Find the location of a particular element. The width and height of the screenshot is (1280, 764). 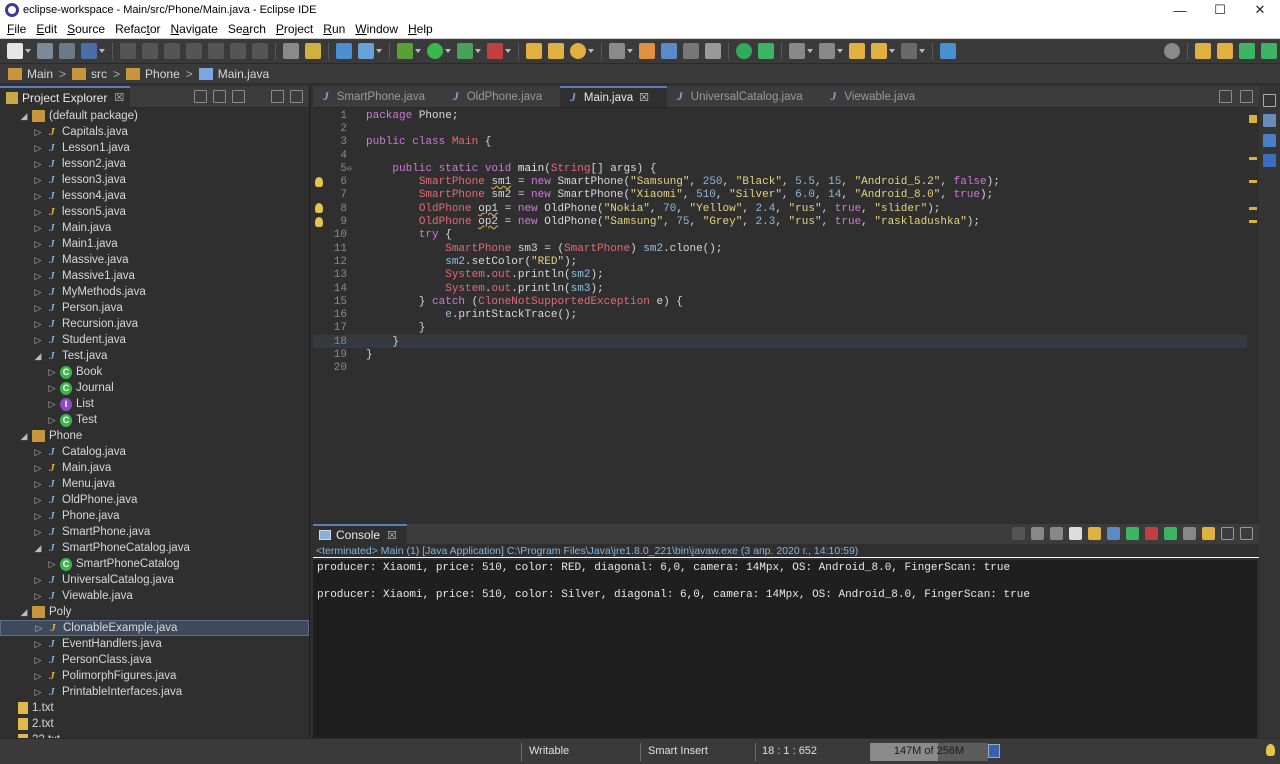

next-annotation-dropdown-icon is located at coordinates (810, 51).